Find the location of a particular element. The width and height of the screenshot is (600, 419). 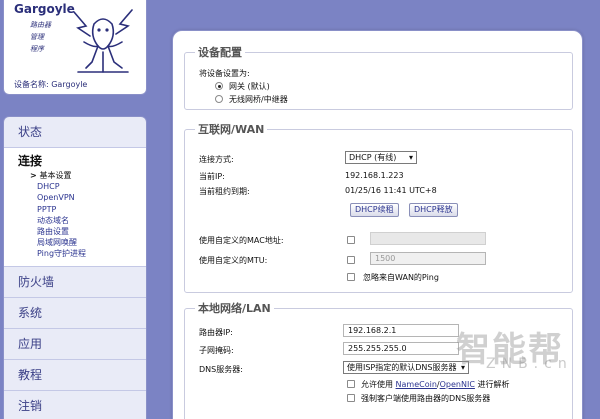

lan-legend: 本地网络/LAN is located at coordinates (234, 308).